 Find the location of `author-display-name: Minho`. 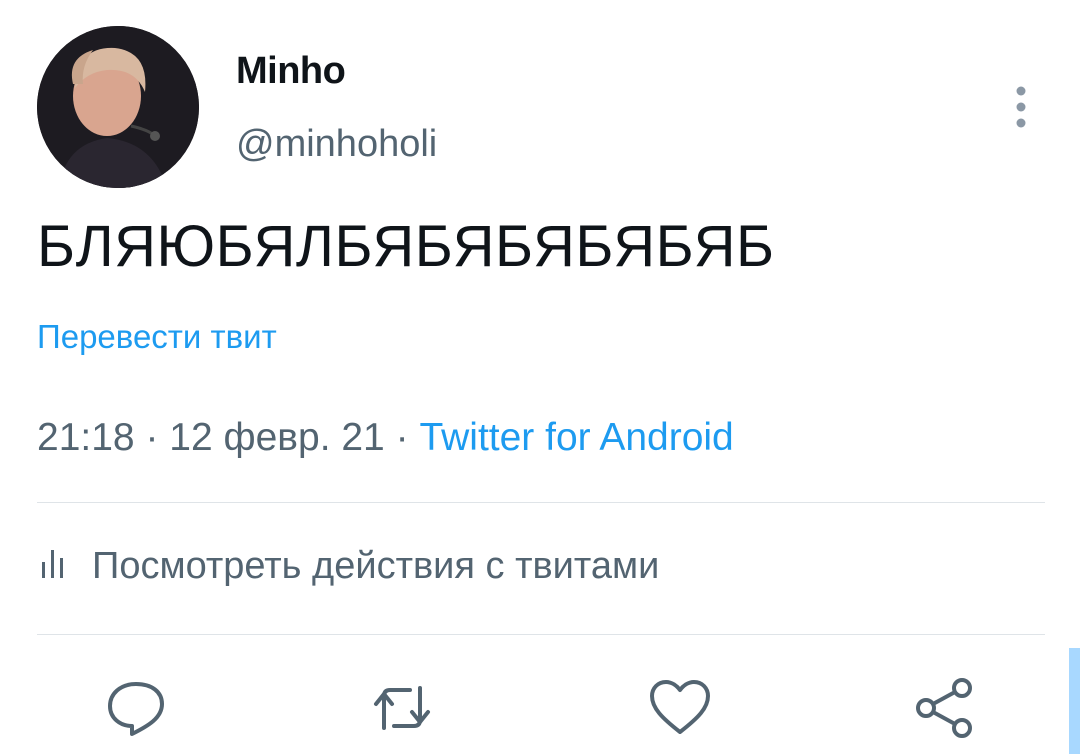

author-display-name: Minho is located at coordinates (291, 71).